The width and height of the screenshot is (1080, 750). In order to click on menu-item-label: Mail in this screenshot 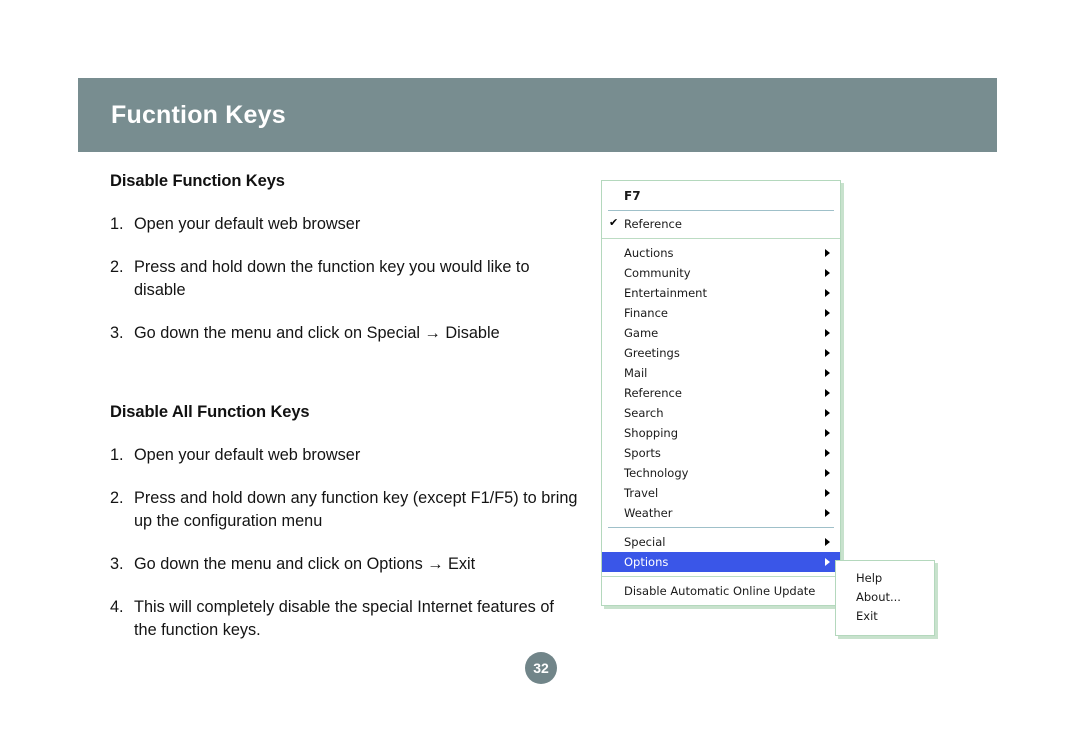, I will do `click(636, 373)`.